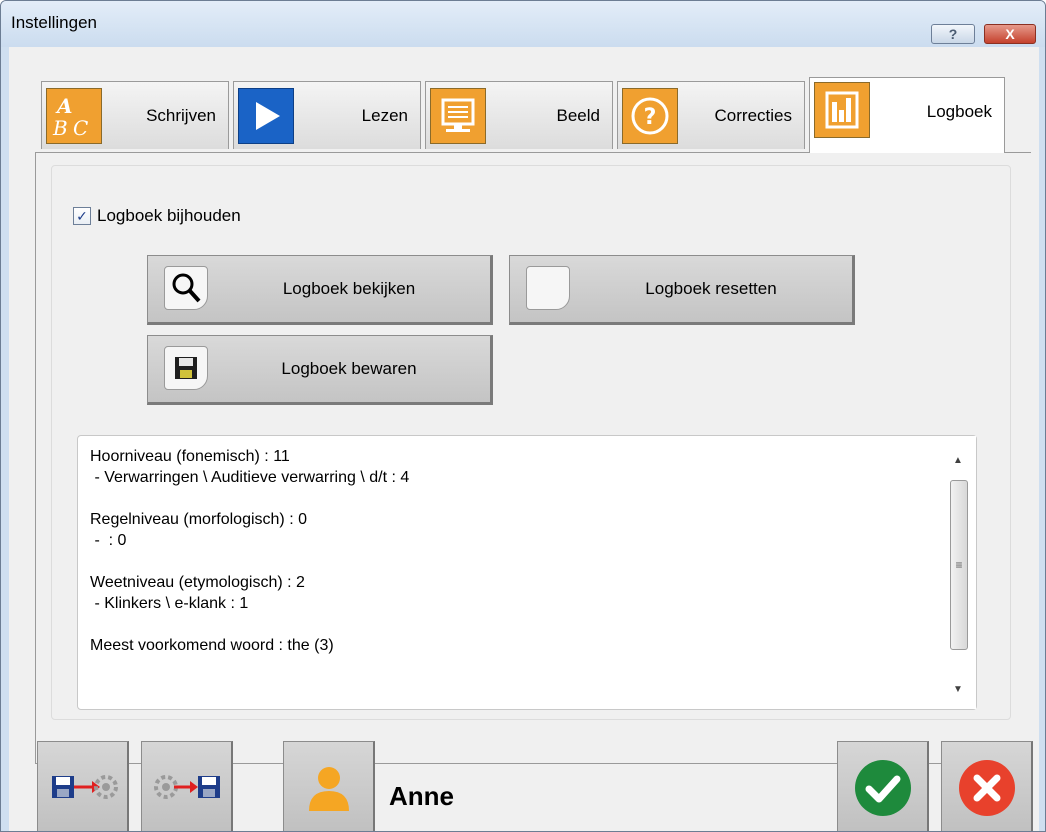 The height and width of the screenshot is (832, 1046). Describe the element at coordinates (197, 582) in the screenshot. I see `log-line: Weetniveau (etymologisch) : 2` at that location.